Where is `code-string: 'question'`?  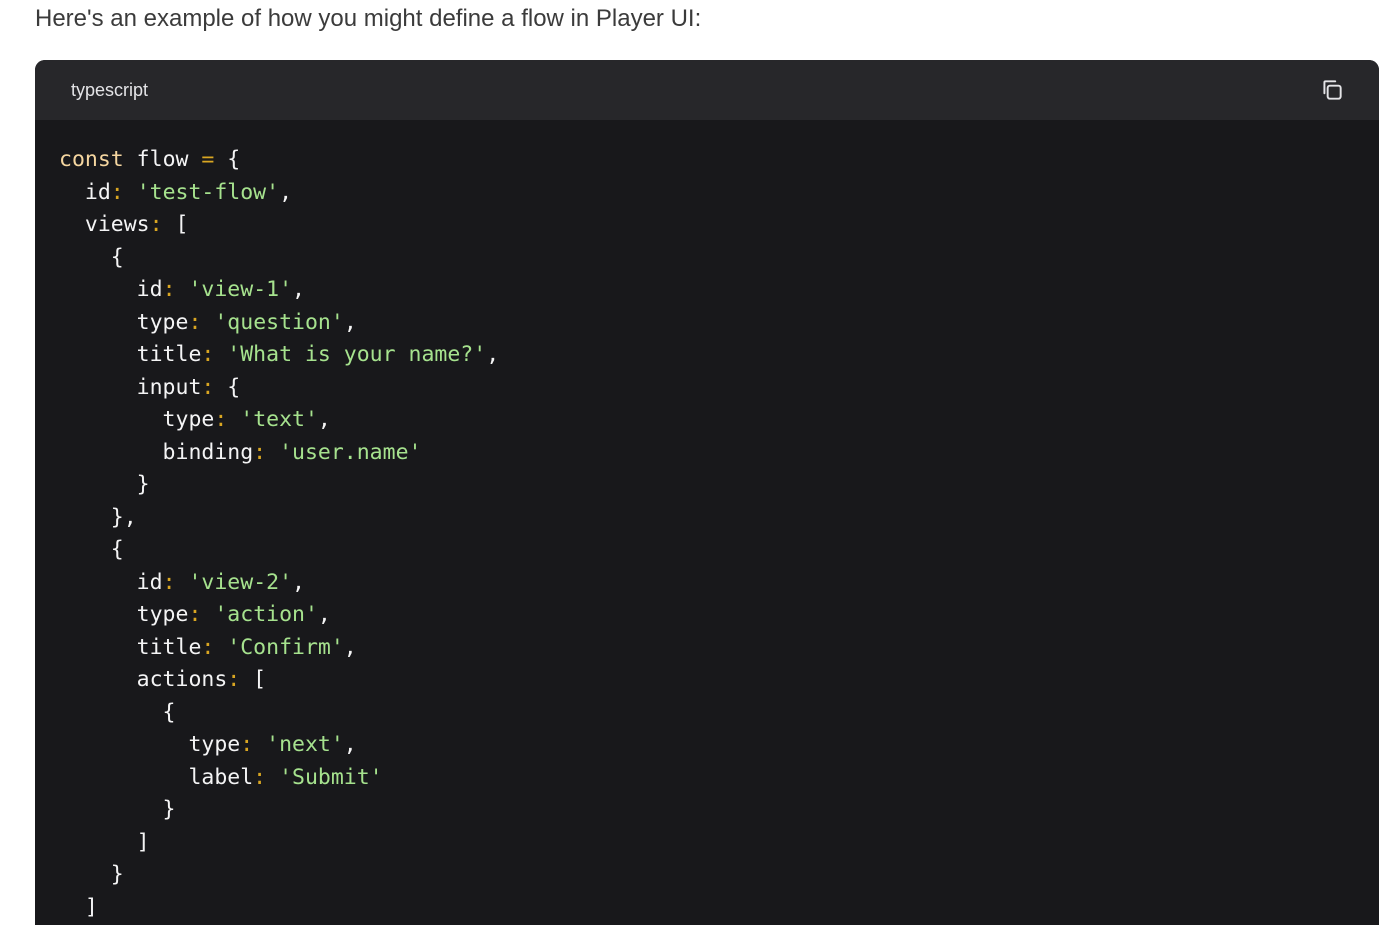 code-string: 'question' is located at coordinates (279, 322).